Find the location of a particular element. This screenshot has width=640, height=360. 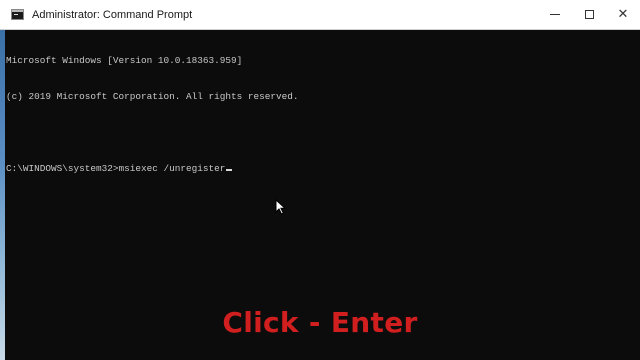

minimize-icon is located at coordinates (555, 14).